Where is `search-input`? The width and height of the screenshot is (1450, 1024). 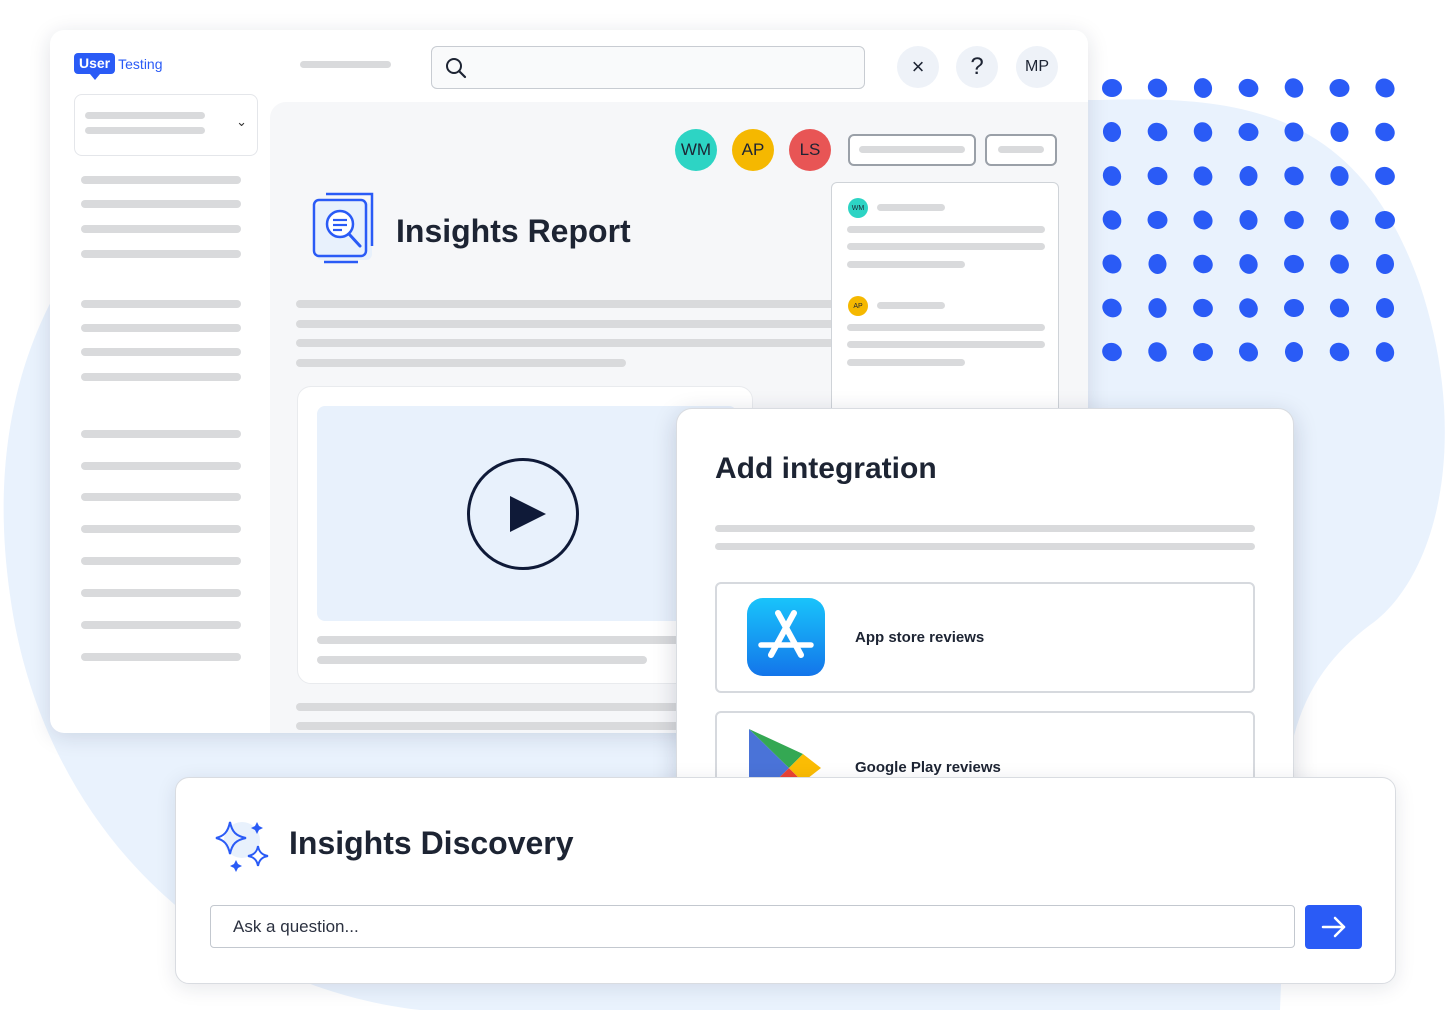 search-input is located at coordinates (648, 67).